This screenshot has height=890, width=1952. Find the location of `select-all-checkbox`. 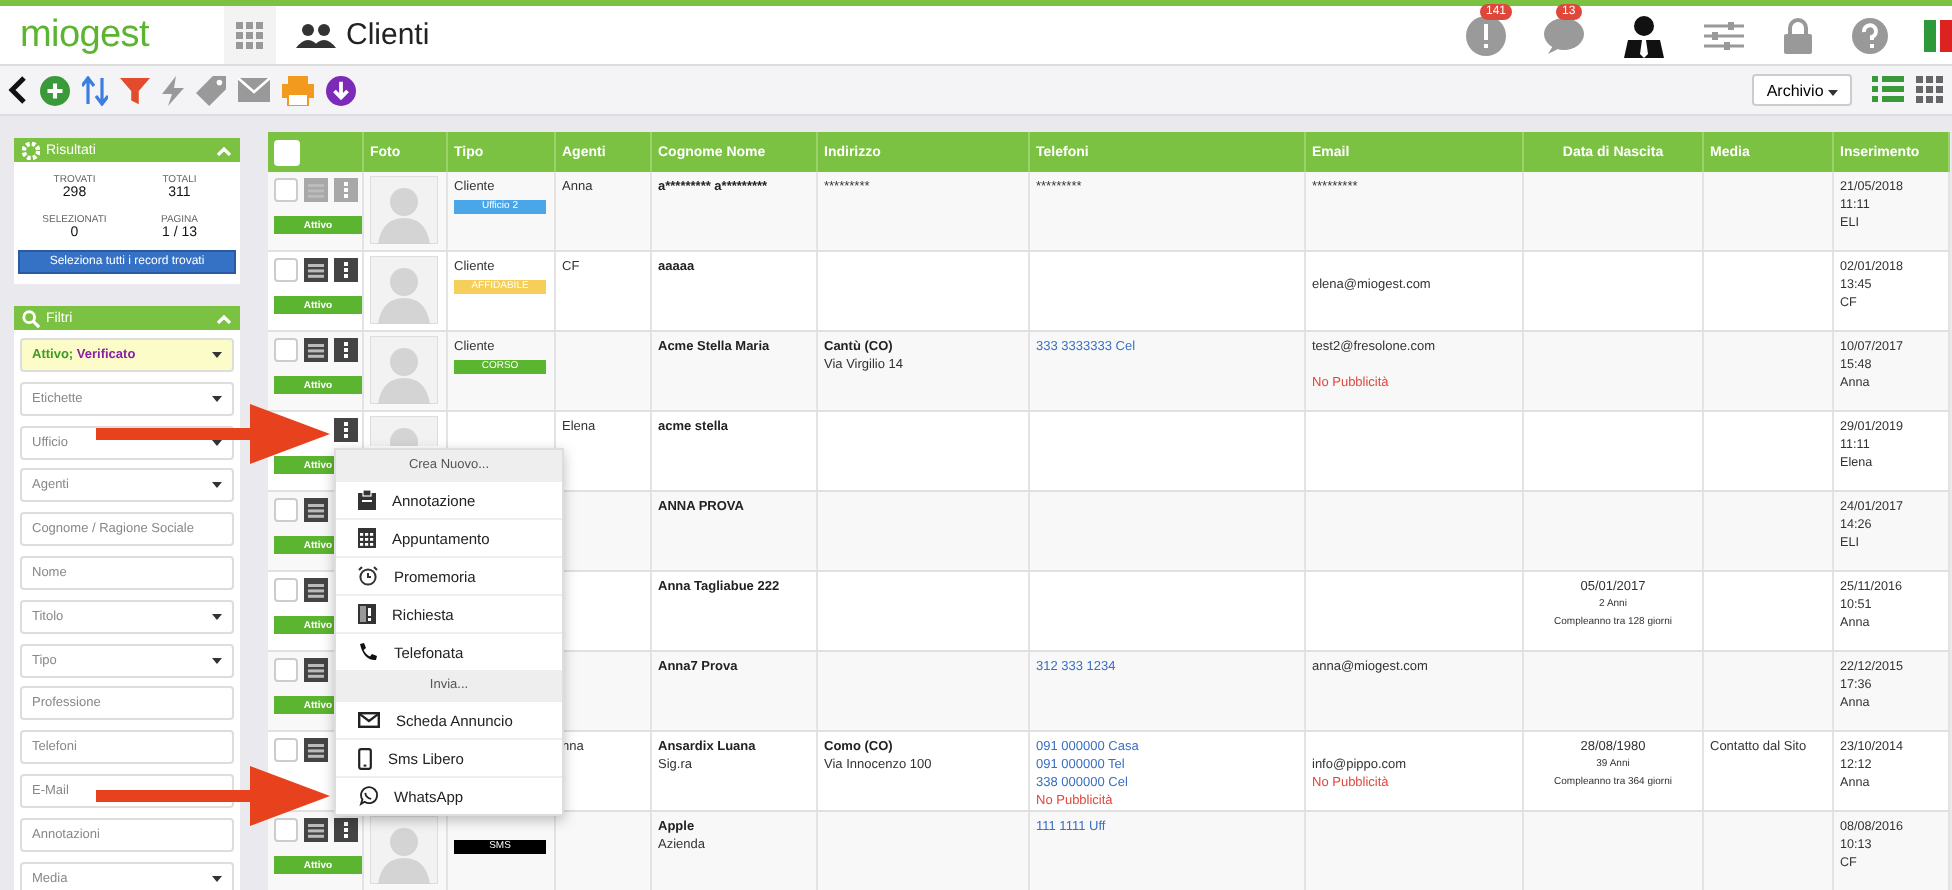

select-all-checkbox is located at coordinates (287, 152).